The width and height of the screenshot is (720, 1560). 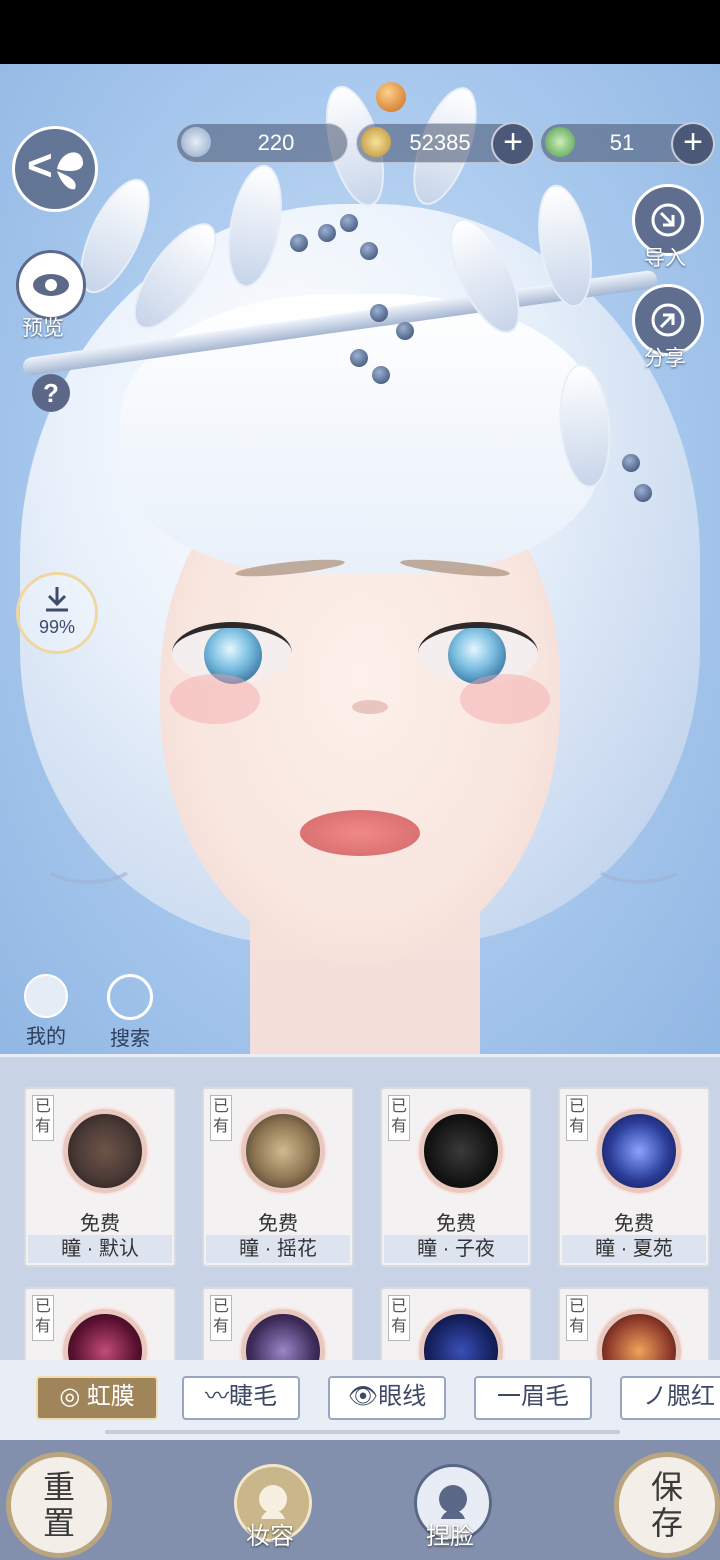 What do you see at coordinates (278, 1249) in the screenshot?
I see `item-name: 瞳 · 摇花` at bounding box center [278, 1249].